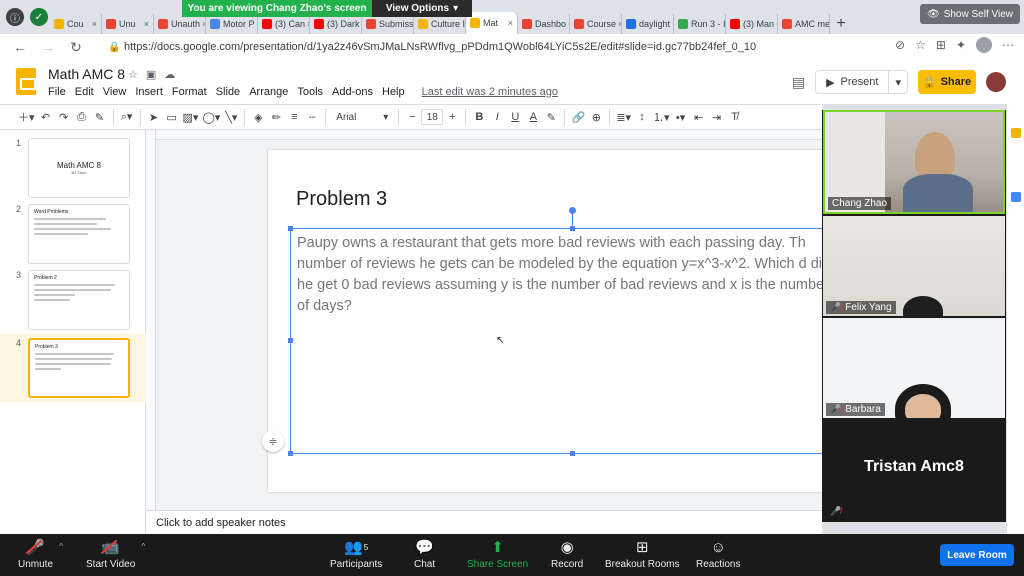 The image size is (1024, 576). Describe the element at coordinates (841, 24) in the screenshot. I see `new-tab-icon: +` at that location.